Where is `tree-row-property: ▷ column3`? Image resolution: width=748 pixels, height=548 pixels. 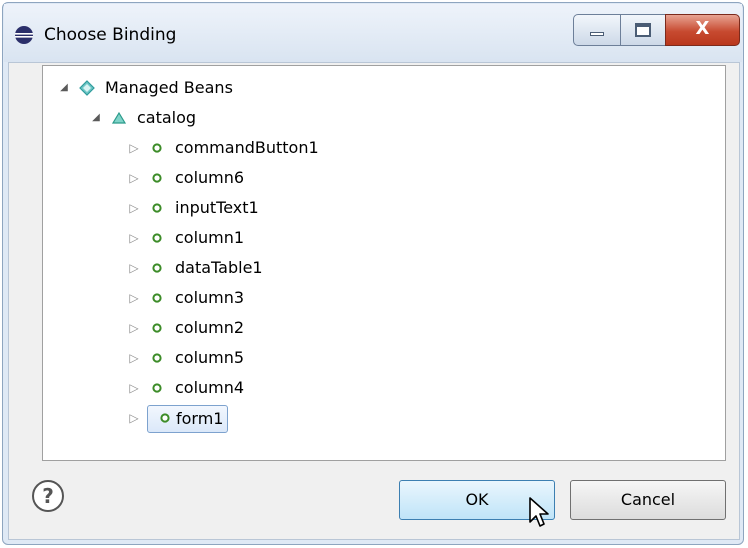 tree-row-property: ▷ column3 is located at coordinates (387, 298).